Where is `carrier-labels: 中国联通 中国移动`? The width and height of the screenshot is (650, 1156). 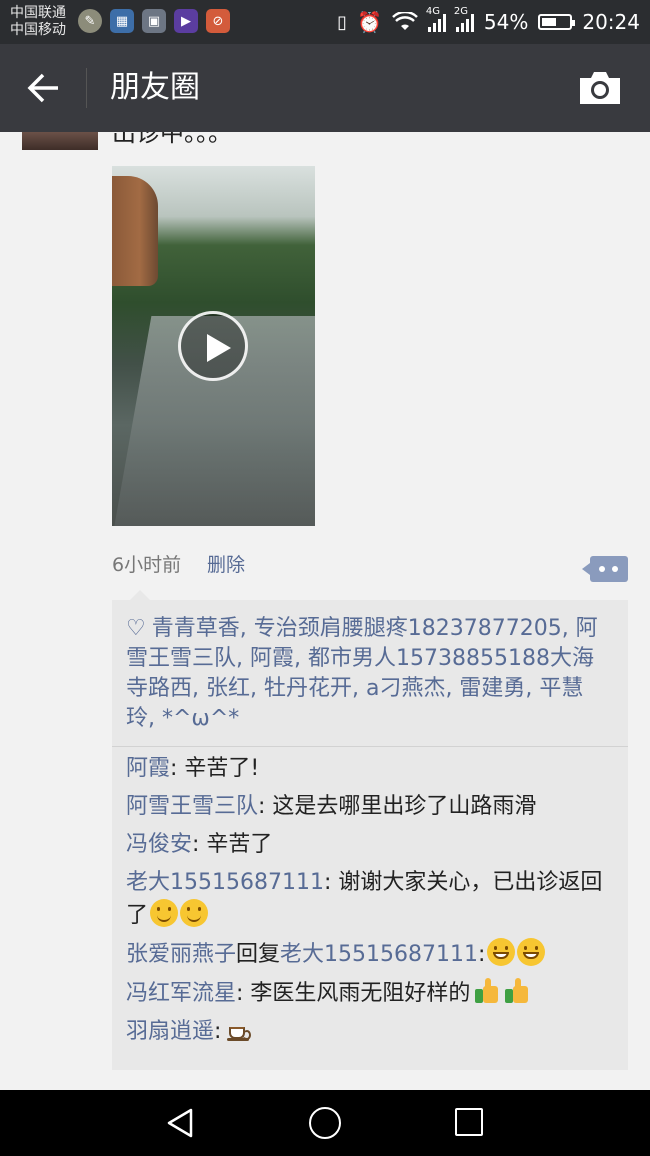 carrier-labels: 中国联通 中国移动 is located at coordinates (38, 22).